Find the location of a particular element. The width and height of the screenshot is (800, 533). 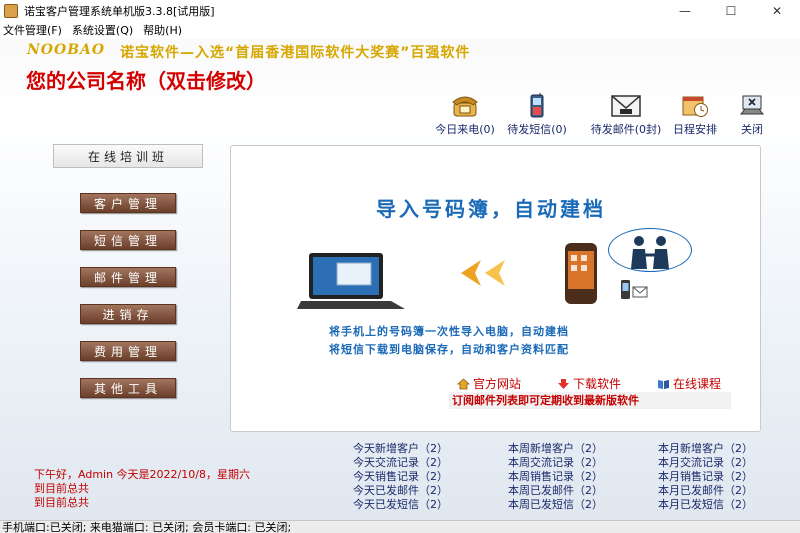

menu-settings: 系统设置(Q) is located at coordinates (104, 30).